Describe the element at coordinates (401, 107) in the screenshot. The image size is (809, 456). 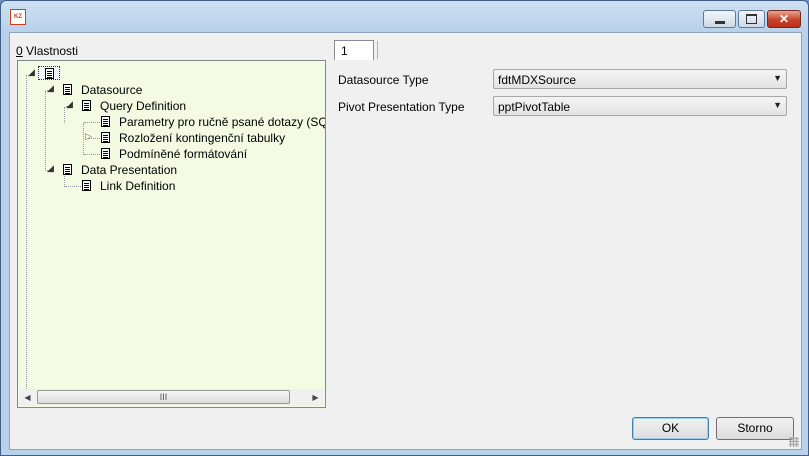
I see `pivot-presentation-type-label: Pivot Presentation Type` at that location.